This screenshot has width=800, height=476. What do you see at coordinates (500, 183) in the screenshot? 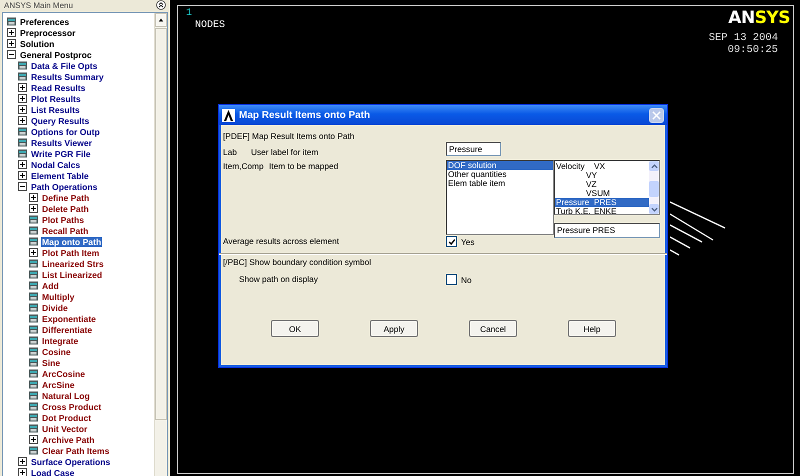
I see `list-option: Elem table item` at bounding box center [500, 183].